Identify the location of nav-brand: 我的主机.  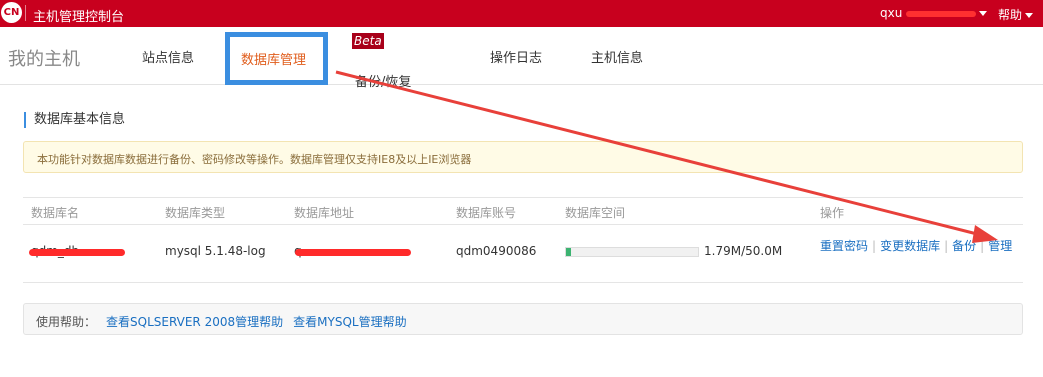
(44, 59).